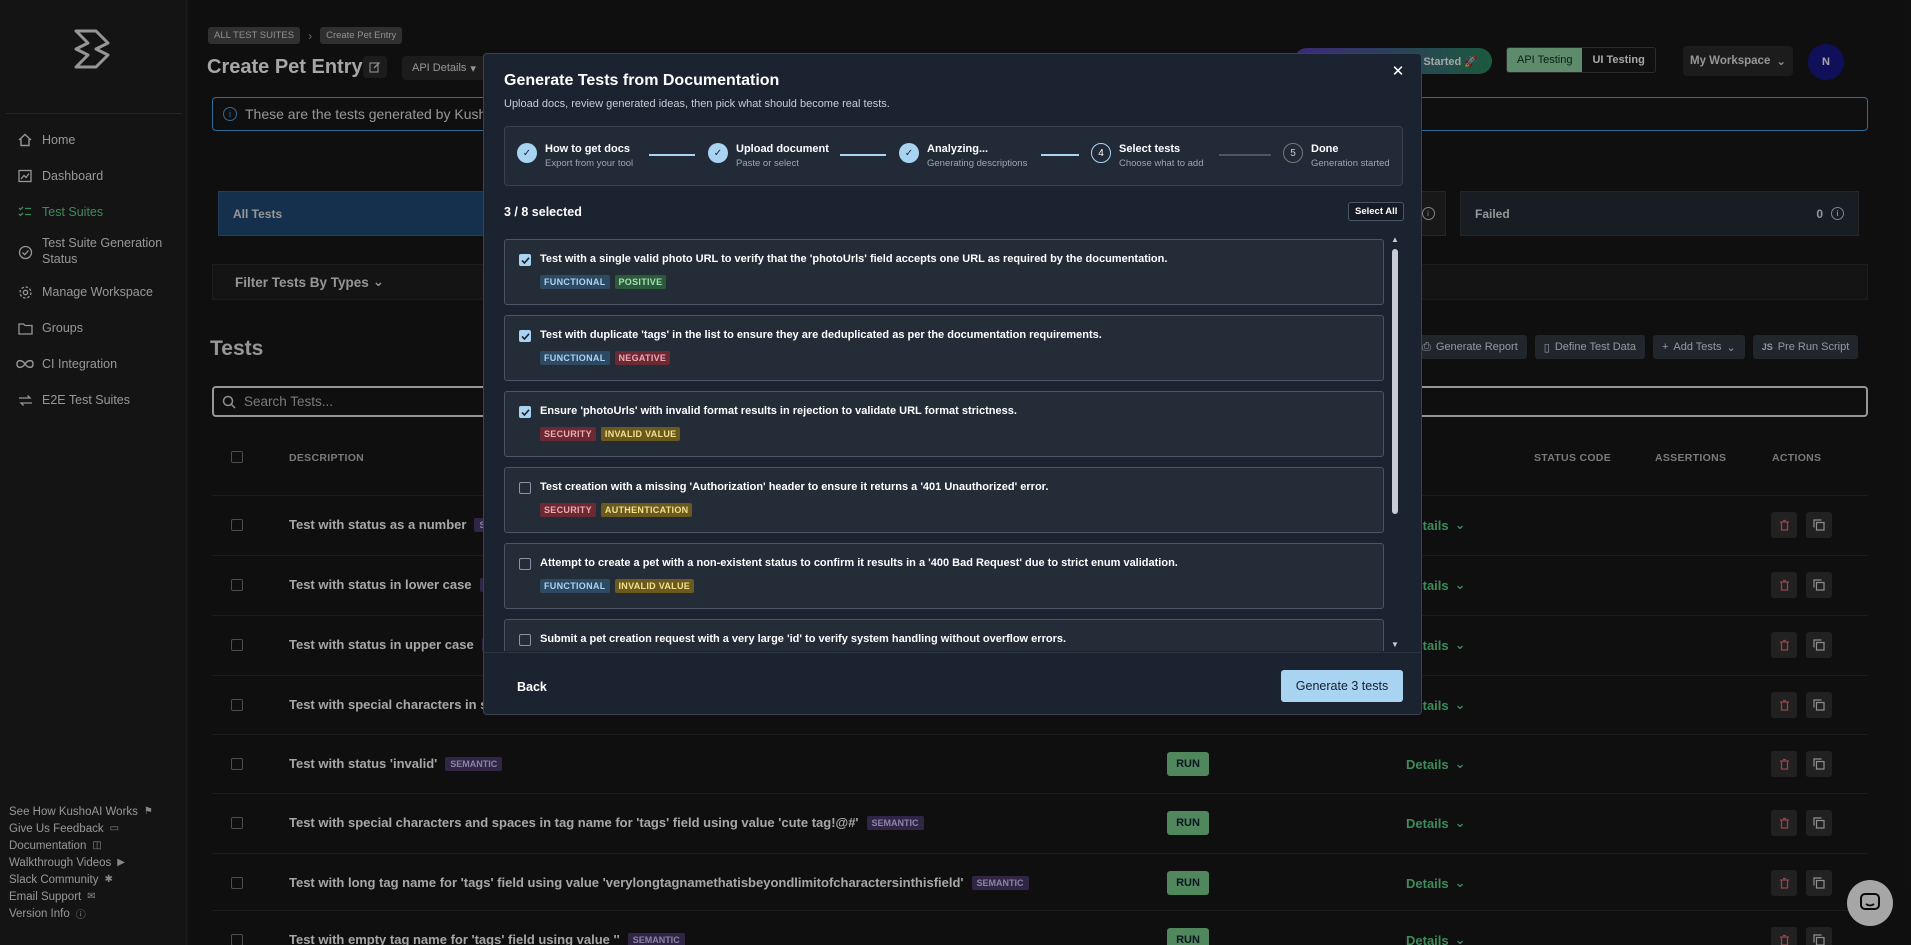 The height and width of the screenshot is (945, 1911). I want to click on step-upload-document: ✓ Upload document Paste or select, so click(768, 156).